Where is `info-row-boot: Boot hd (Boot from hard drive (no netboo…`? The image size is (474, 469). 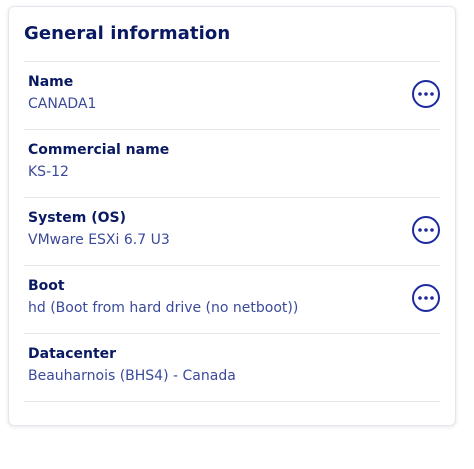 info-row-boot: Boot hd (Boot from hard drive (no netboo… is located at coordinates (232, 299).